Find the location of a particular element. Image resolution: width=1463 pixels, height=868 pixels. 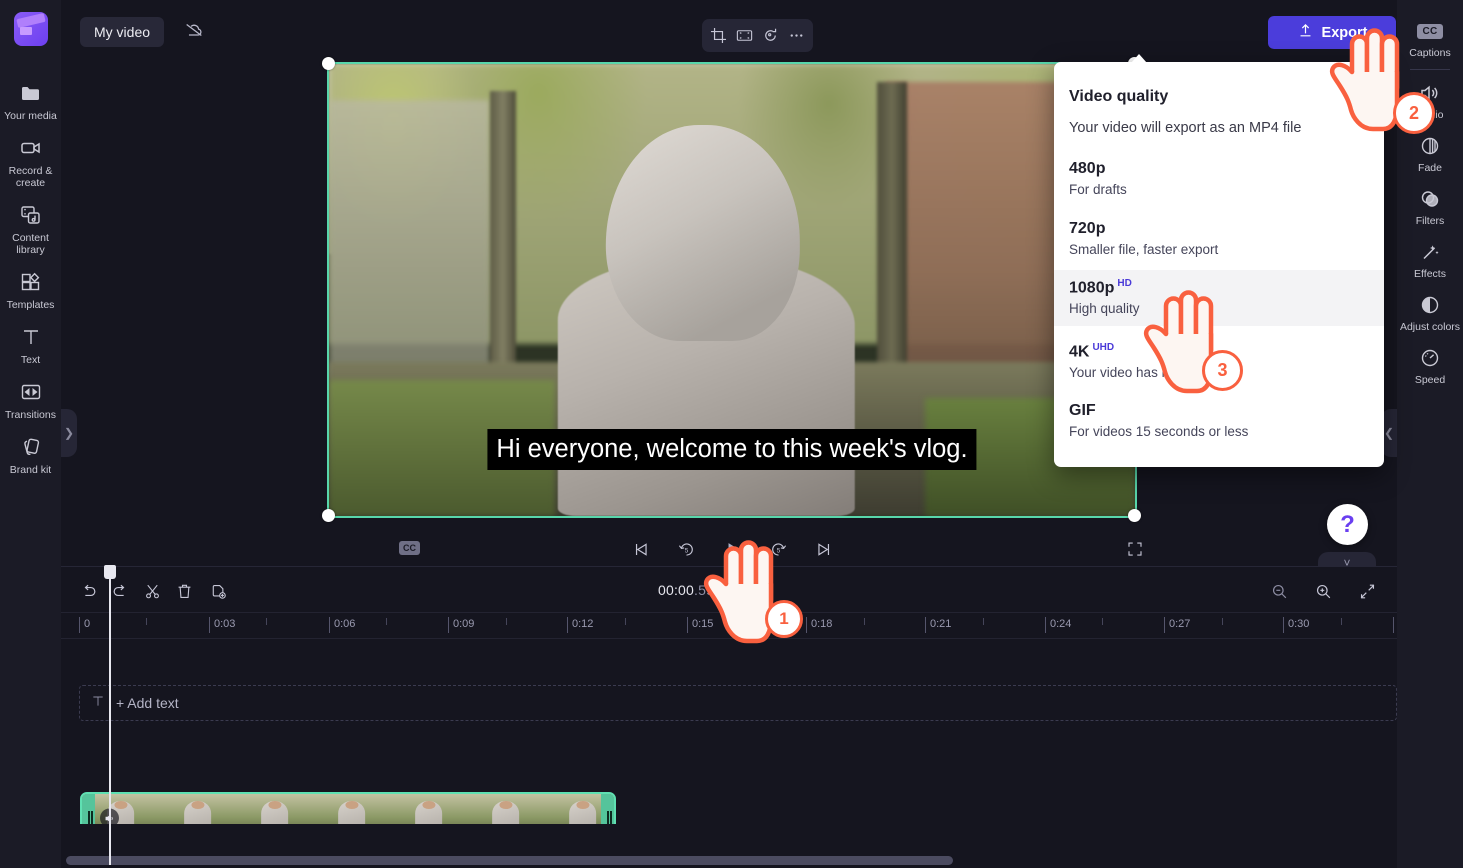

resize-handle-bottom-left is located at coordinates (328, 515).